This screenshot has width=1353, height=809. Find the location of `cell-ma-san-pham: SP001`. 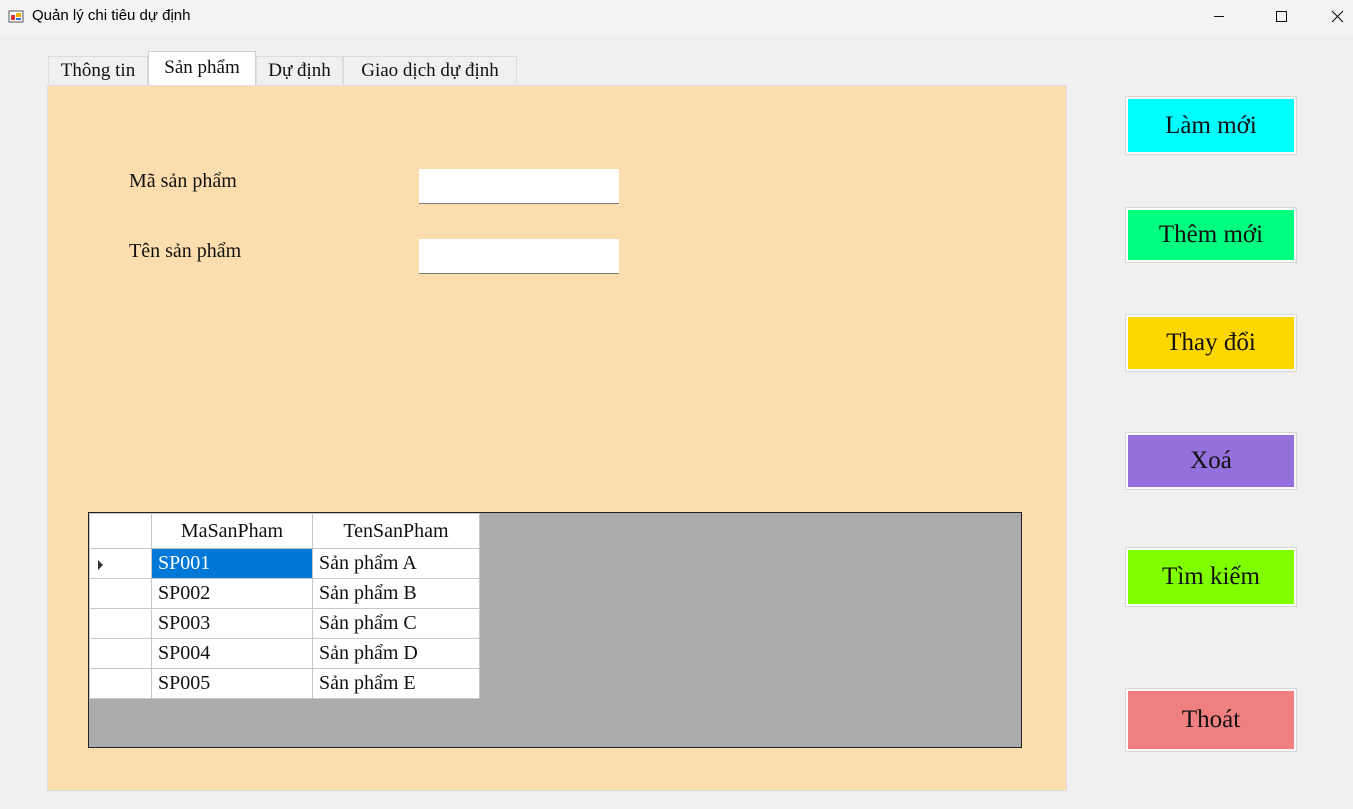

cell-ma-san-pham: SP001 is located at coordinates (232, 563).